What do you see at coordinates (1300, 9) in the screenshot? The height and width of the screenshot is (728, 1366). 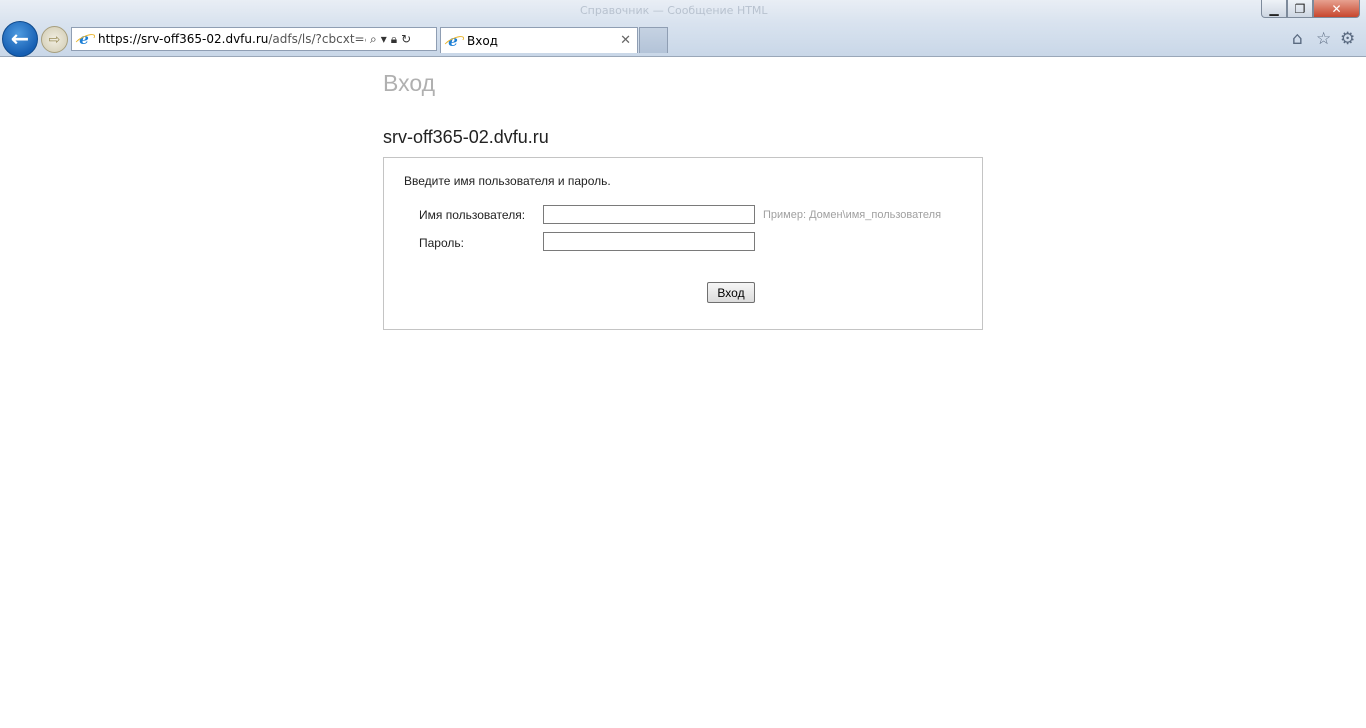 I see `maximize-button: ❐` at bounding box center [1300, 9].